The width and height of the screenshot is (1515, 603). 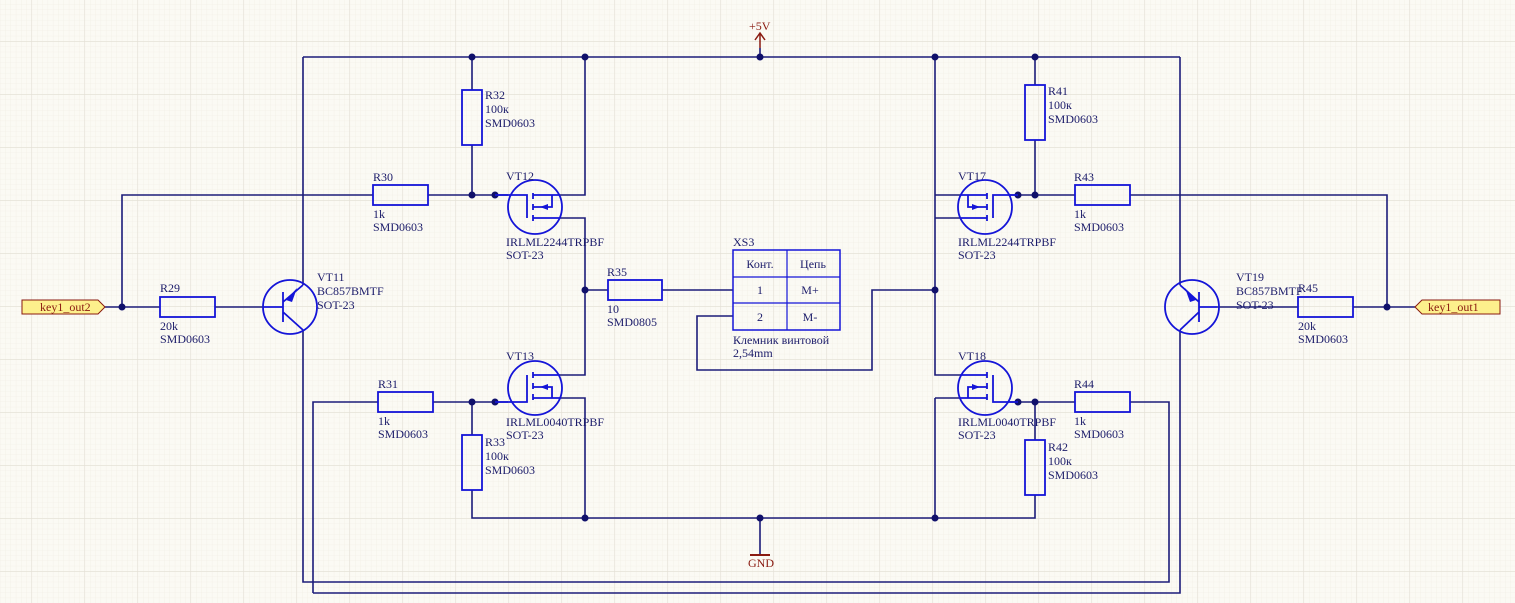 What do you see at coordinates (760, 26) in the screenshot?
I see `vcc-label: +5V` at bounding box center [760, 26].